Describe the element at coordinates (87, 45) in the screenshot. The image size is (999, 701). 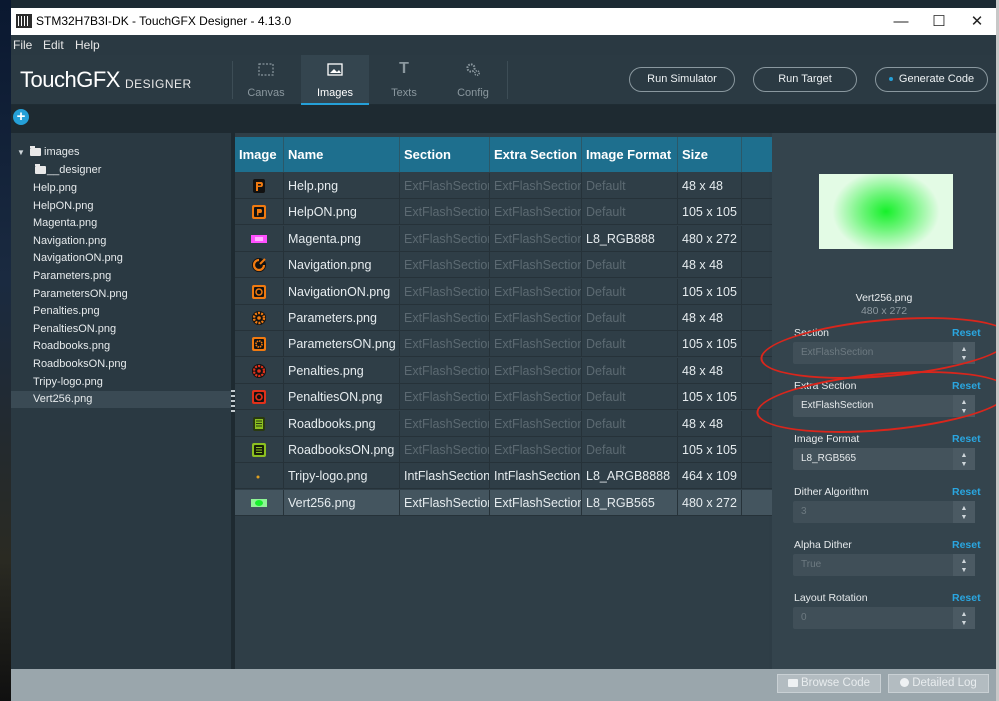
I see `menu-help: Help` at that location.